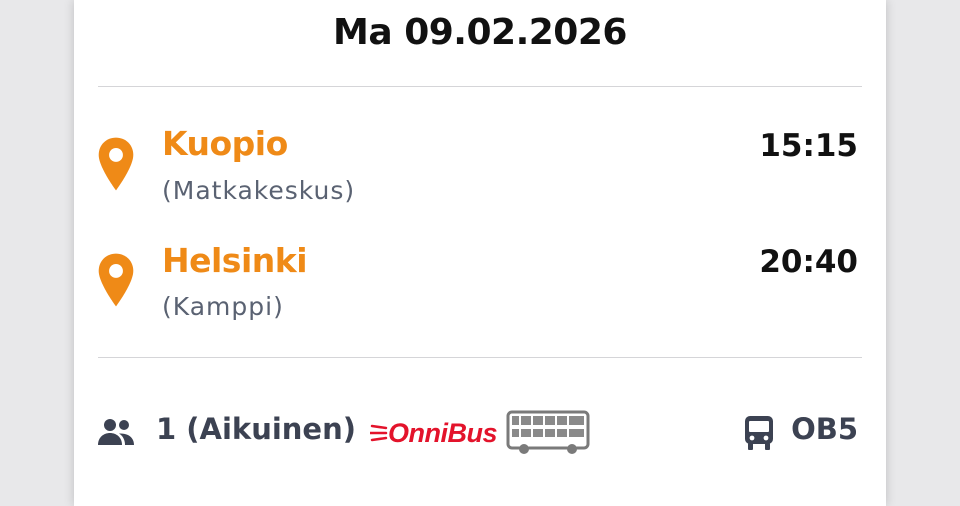 The image size is (960, 506). Describe the element at coordinates (116, 432) in the screenshot. I see `passengers-icon` at that location.